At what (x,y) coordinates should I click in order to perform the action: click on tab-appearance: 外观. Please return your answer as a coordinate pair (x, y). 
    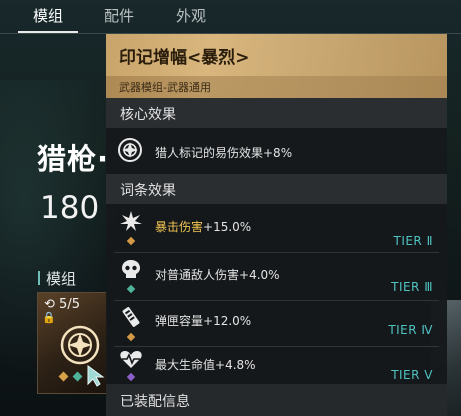
    Looking at the image, I should click on (191, 16).